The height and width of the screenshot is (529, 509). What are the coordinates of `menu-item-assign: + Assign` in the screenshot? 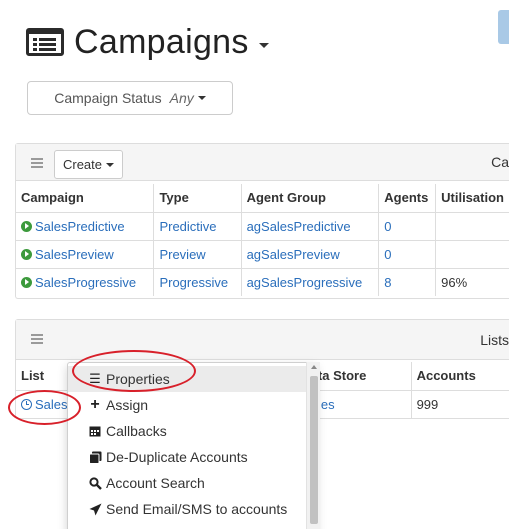 It's located at (192, 405).